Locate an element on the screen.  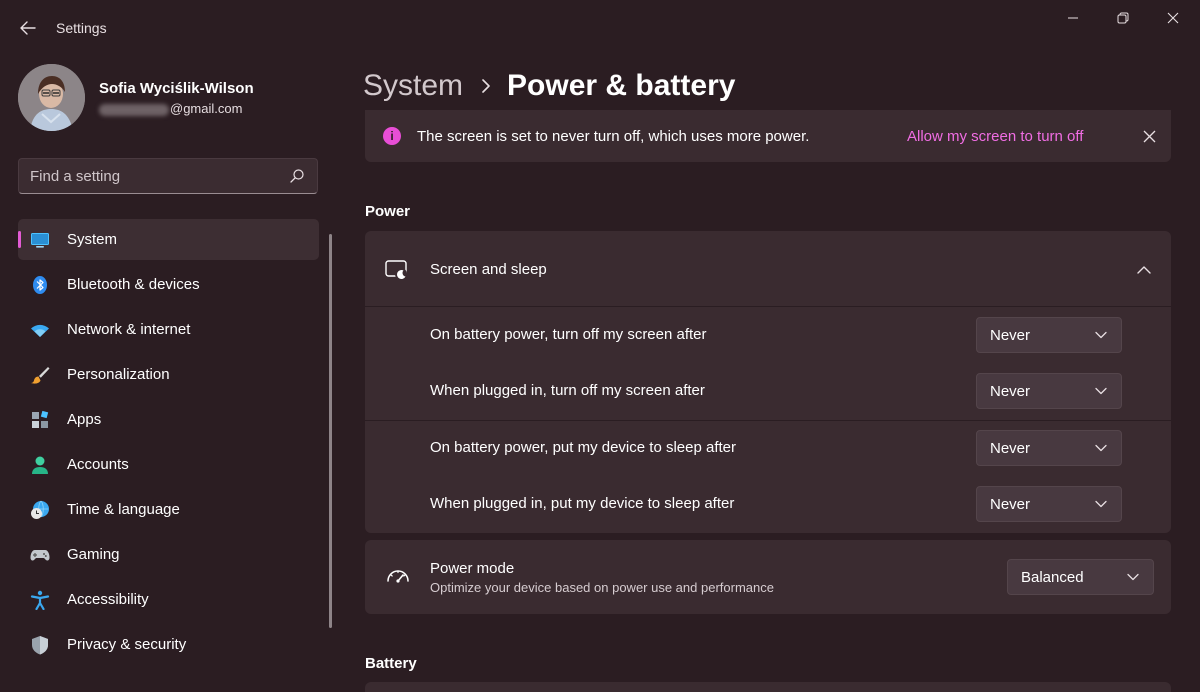
search-box is located at coordinates (168, 176).